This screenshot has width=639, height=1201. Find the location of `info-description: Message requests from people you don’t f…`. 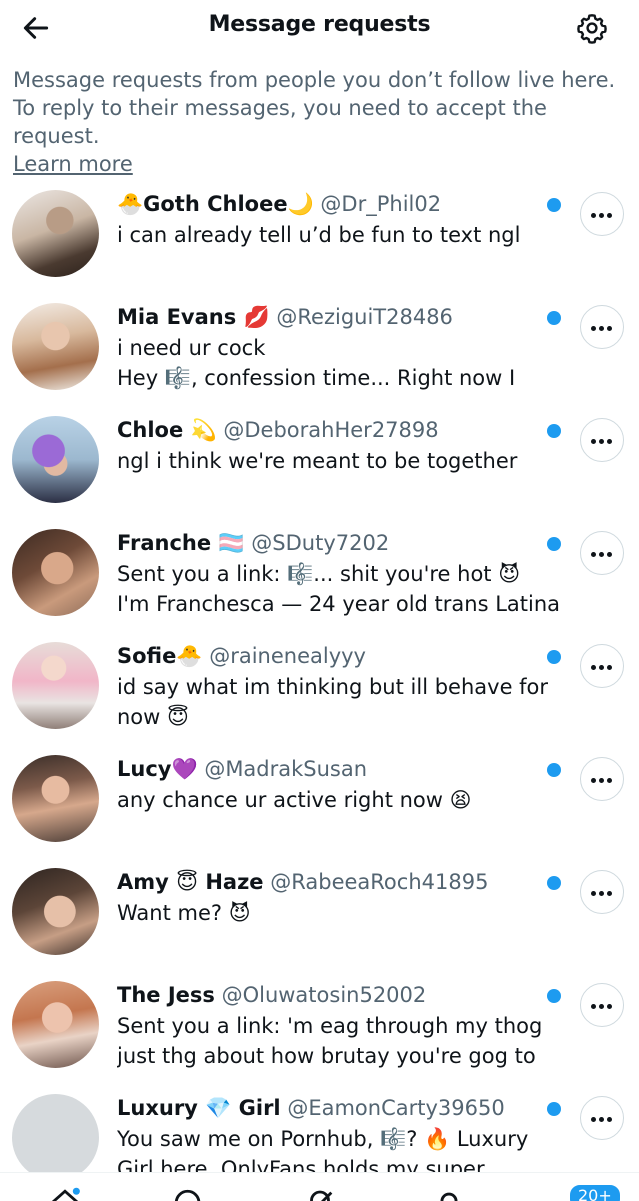

info-description: Message requests from people you don’t f… is located at coordinates (314, 108).